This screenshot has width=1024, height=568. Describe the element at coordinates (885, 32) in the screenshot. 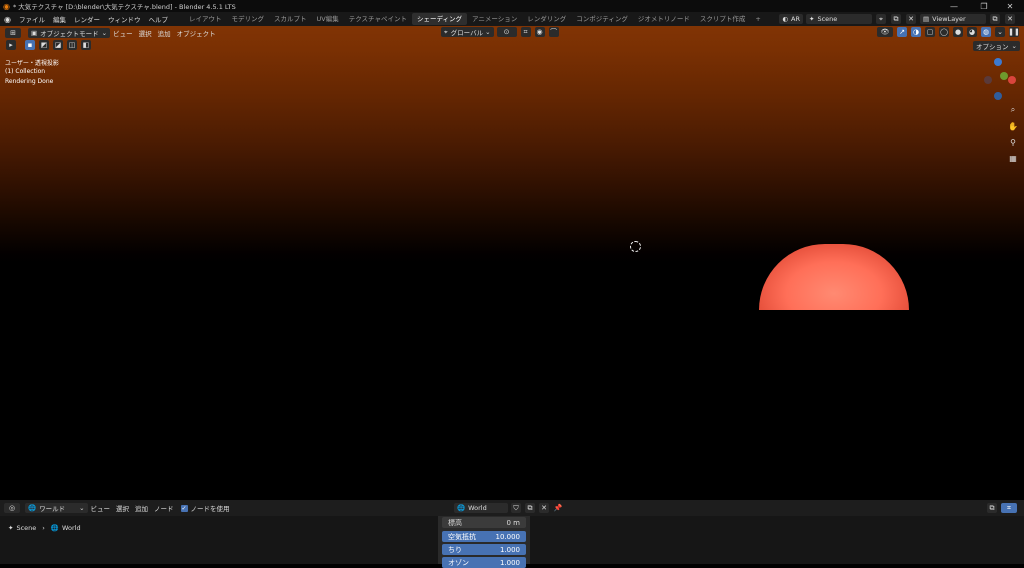

I see `visibility-icon: 👁` at that location.